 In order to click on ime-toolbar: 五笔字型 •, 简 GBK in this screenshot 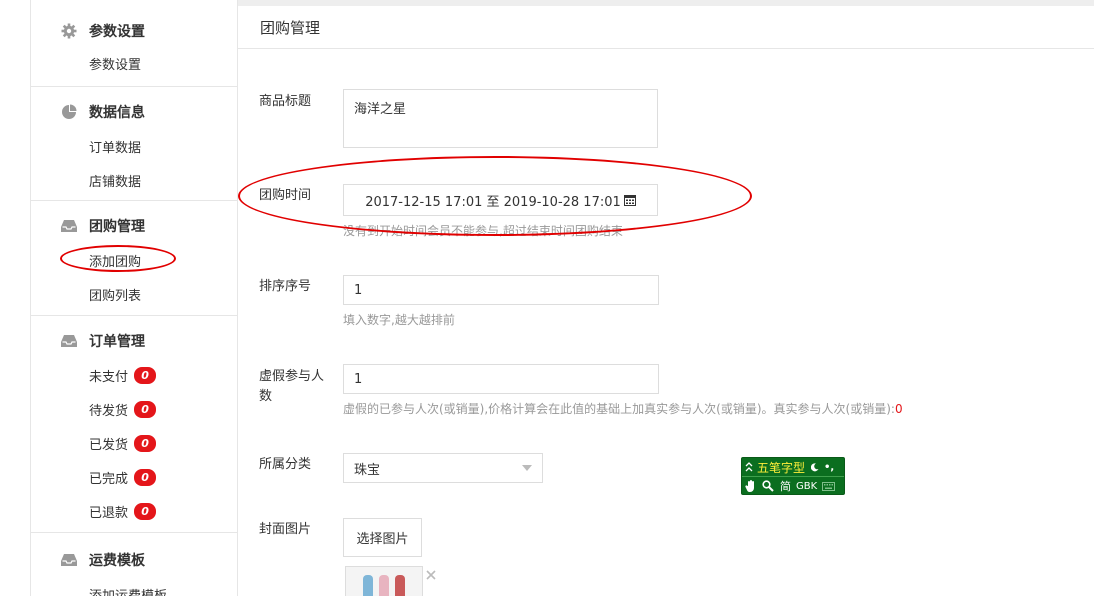, I will do `click(793, 476)`.